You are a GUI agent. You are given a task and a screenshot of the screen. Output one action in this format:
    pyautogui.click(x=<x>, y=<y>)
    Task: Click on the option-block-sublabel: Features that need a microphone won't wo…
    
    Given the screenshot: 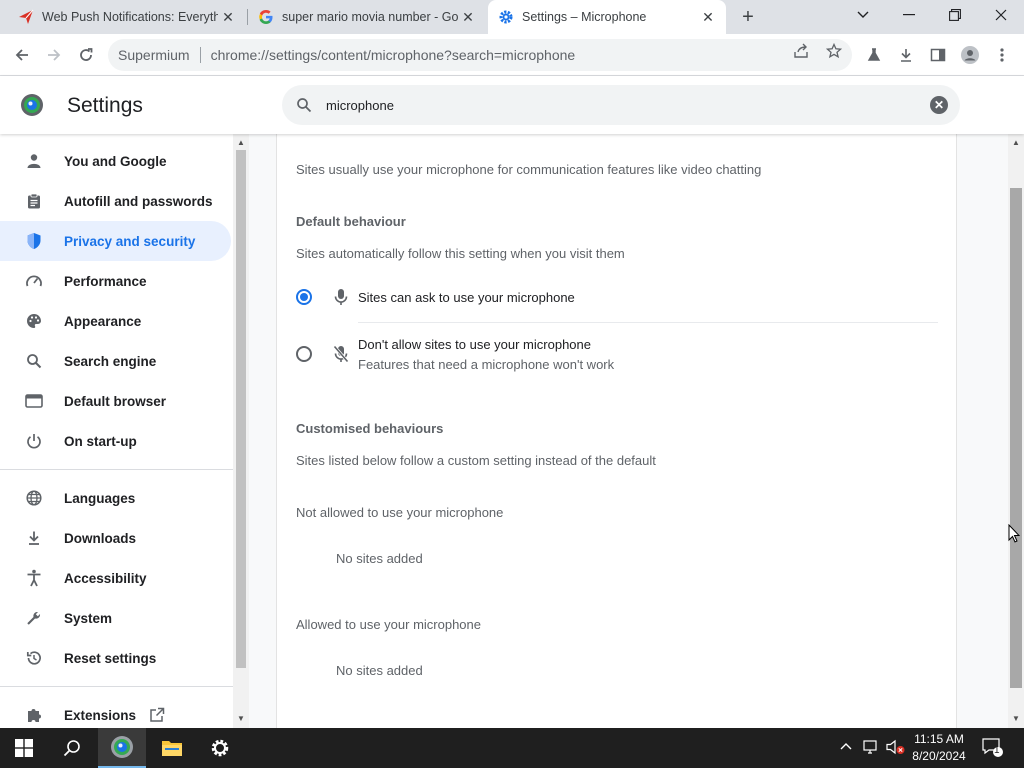 What is the action you would take?
    pyautogui.click(x=486, y=364)
    